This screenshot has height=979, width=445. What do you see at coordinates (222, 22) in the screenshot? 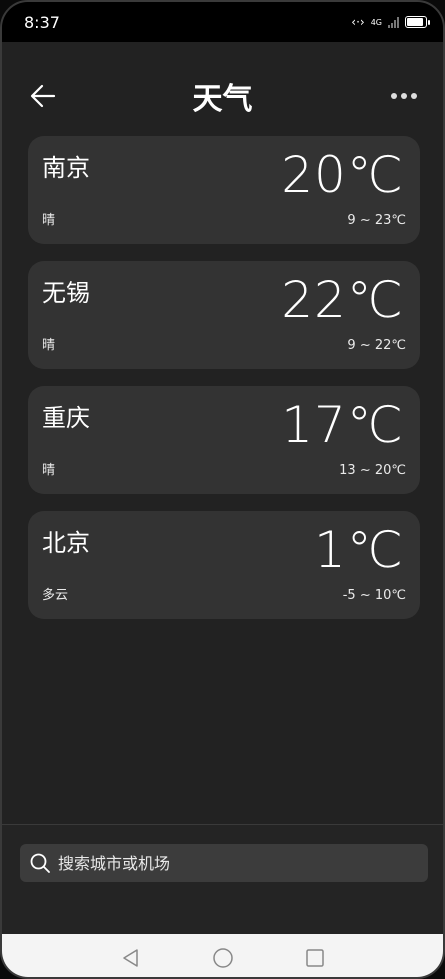
I see `status-bar: 8:37 ‹·› 4G` at bounding box center [222, 22].